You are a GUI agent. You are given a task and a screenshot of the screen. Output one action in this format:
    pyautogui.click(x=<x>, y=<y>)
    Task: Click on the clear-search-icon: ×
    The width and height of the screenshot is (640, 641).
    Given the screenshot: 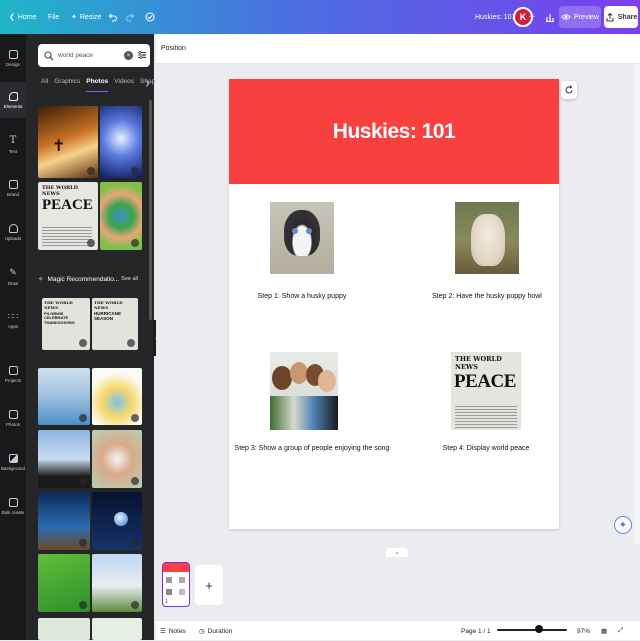 What is the action you would take?
    pyautogui.click(x=128, y=55)
    